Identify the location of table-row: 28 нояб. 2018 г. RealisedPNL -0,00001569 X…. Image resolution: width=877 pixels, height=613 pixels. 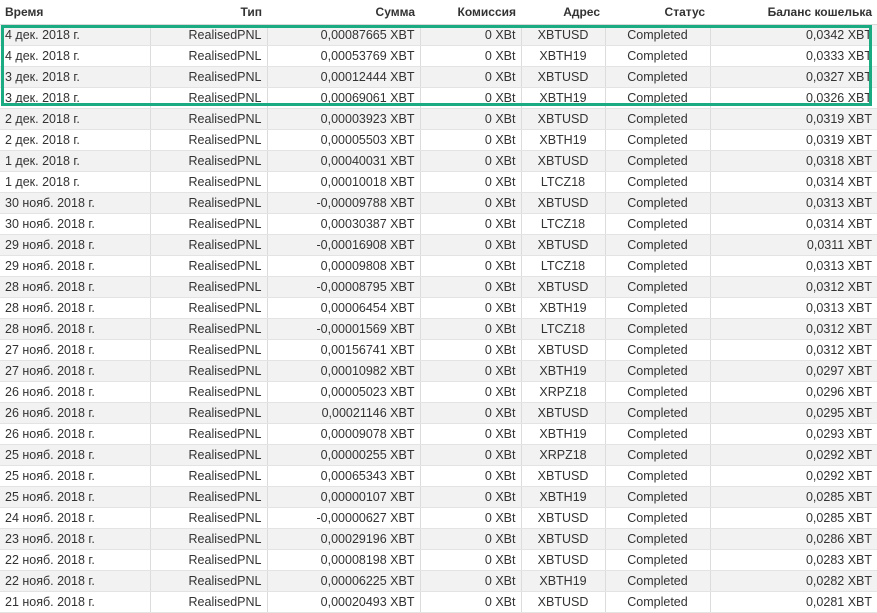
(438, 329).